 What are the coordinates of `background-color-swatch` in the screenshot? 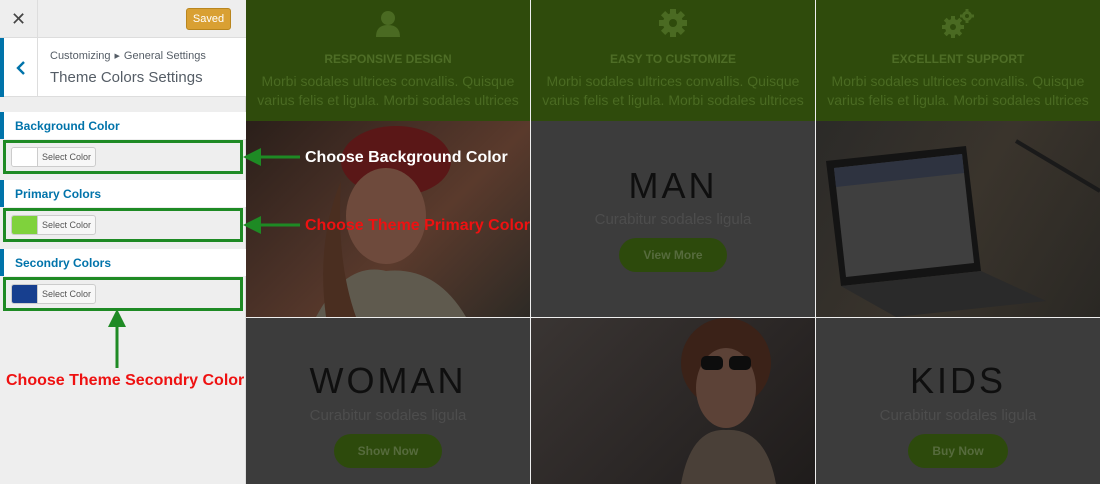 It's located at (25, 157).